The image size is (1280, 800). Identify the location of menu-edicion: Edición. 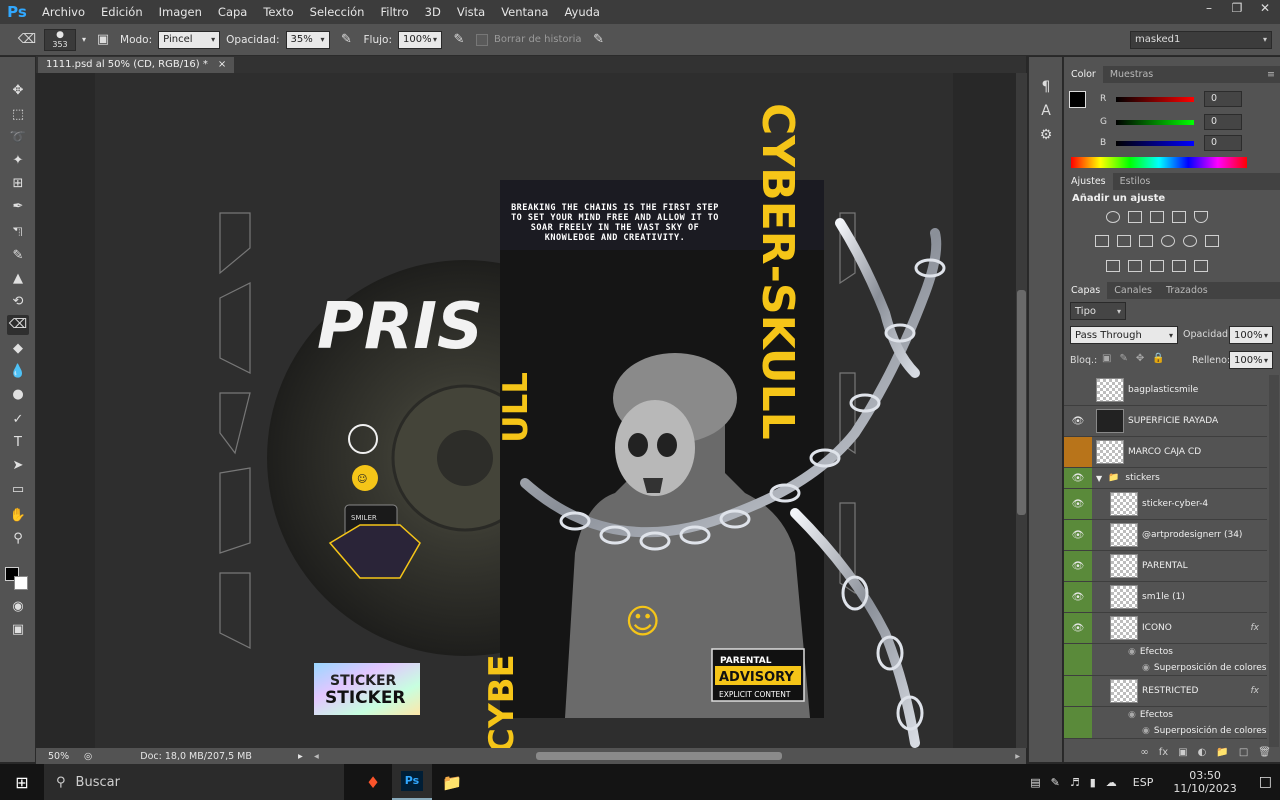
(122, 12).